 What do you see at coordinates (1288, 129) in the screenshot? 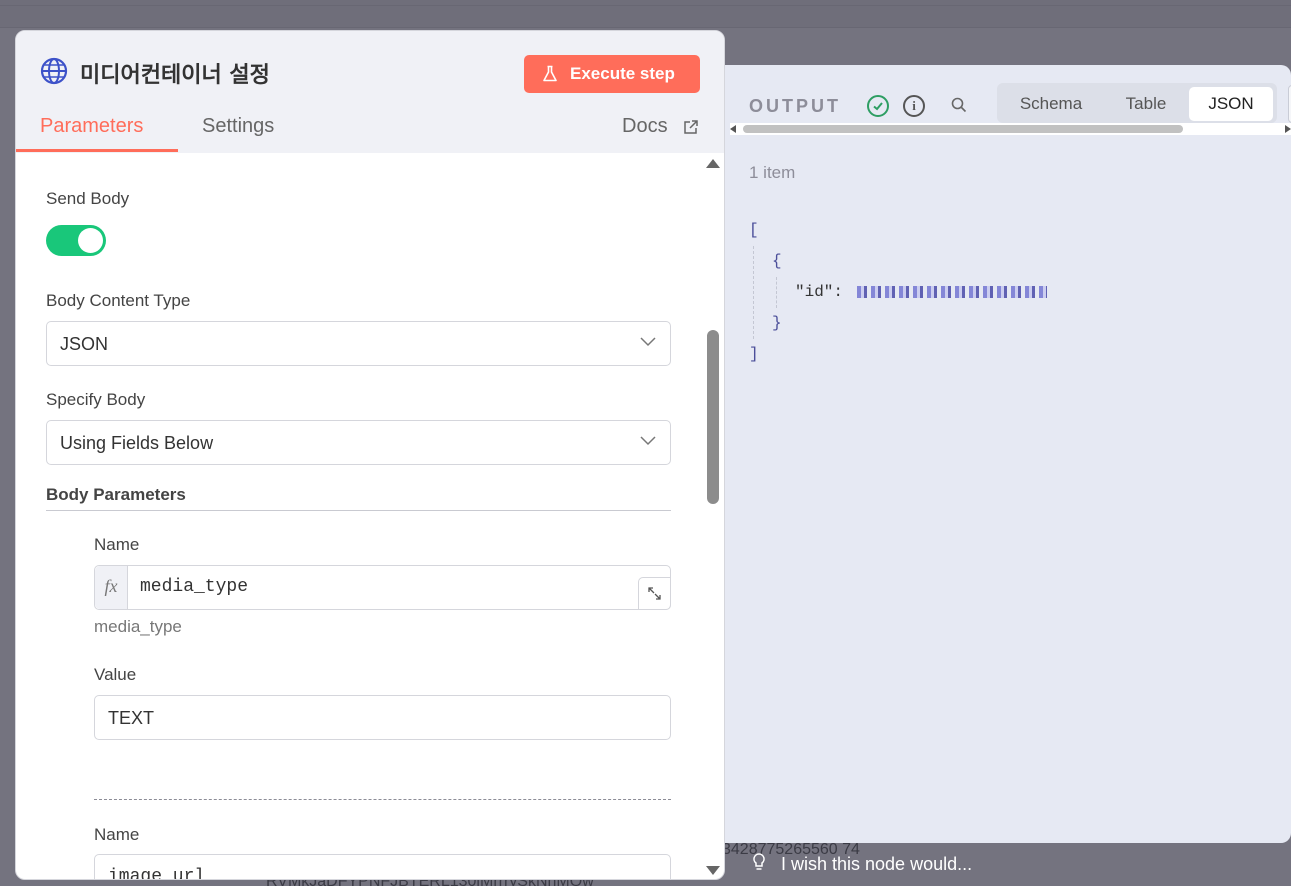
I see `scroll-right-icon` at bounding box center [1288, 129].